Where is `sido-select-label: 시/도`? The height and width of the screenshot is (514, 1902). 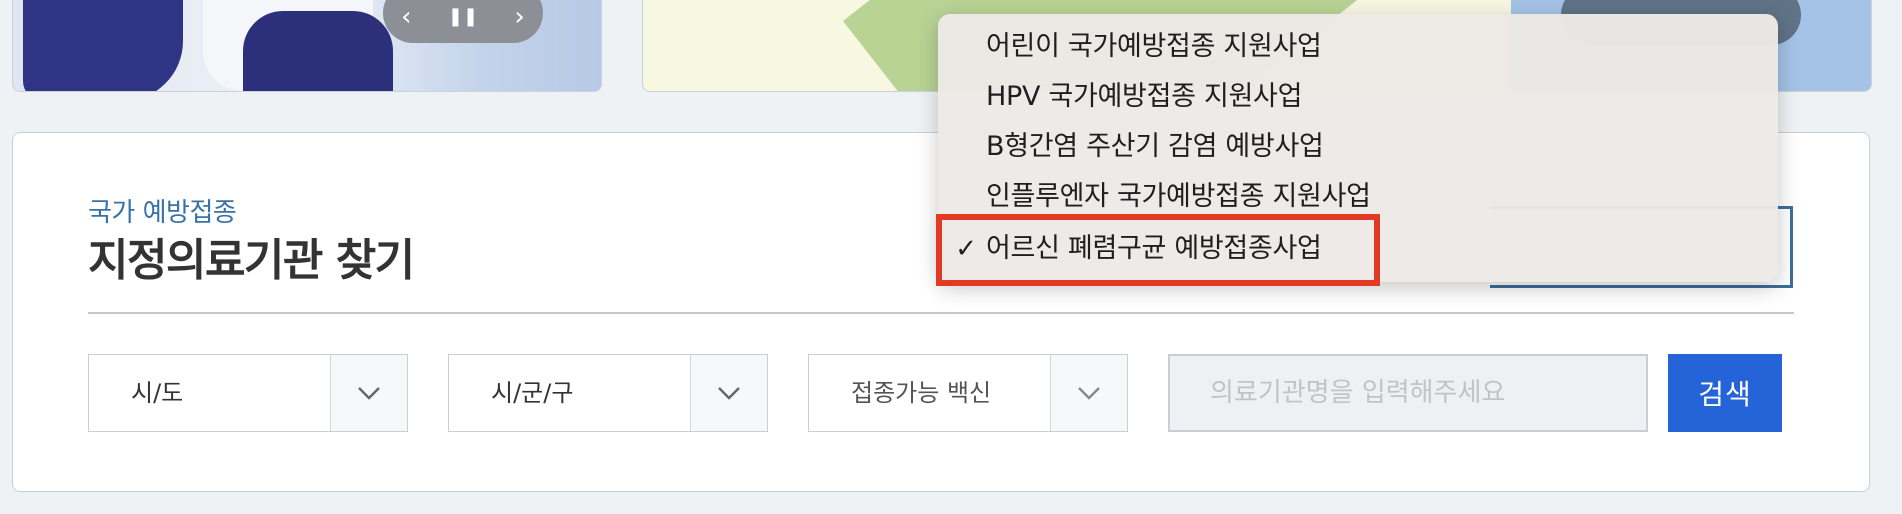
sido-select-label: 시/도 is located at coordinates (157, 393).